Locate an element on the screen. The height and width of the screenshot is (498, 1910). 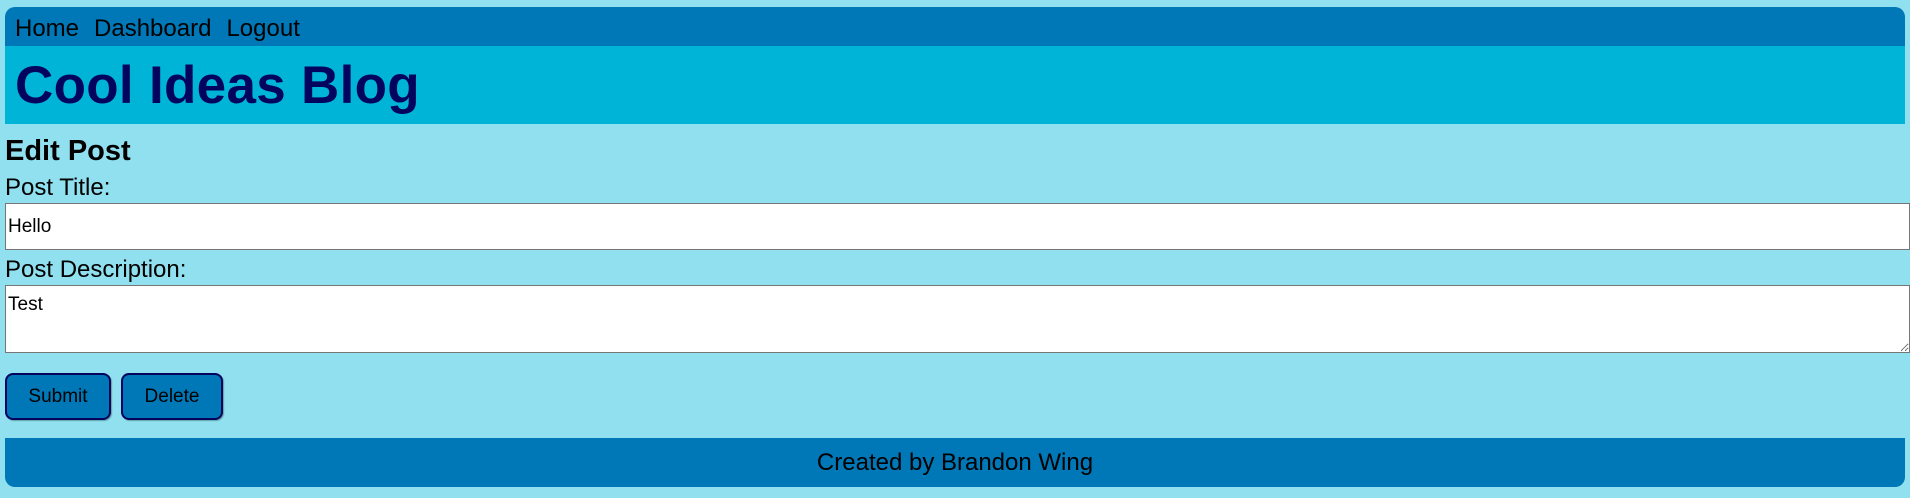
post-title-label: Post Title: is located at coordinates (58, 187).